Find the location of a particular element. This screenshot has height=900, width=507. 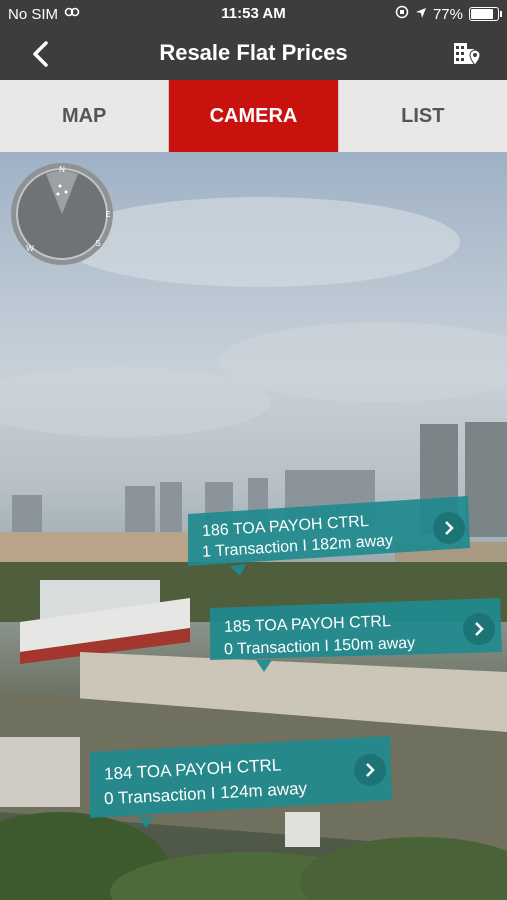

compass-radar: N E S W is located at coordinates (62, 214).